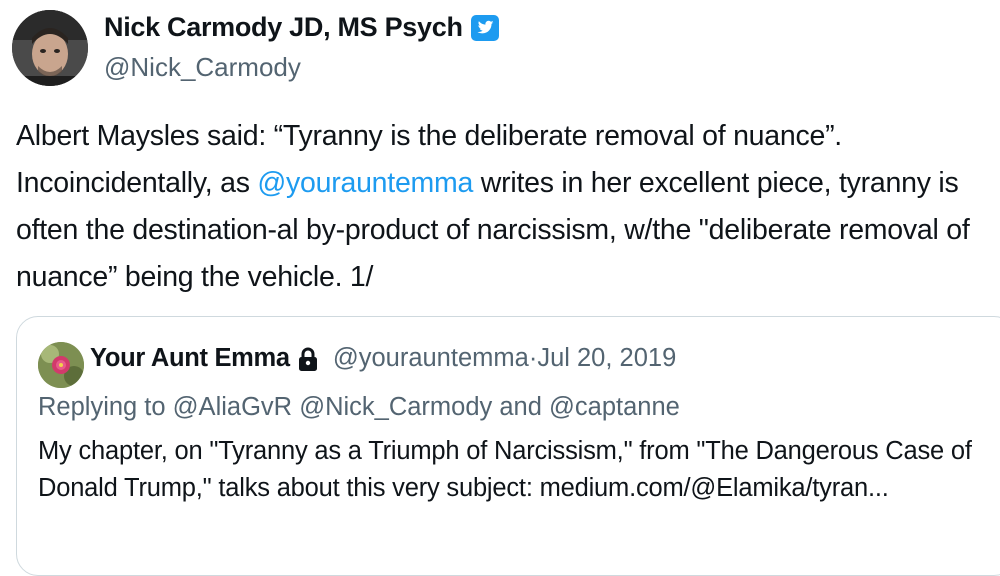  What do you see at coordinates (431, 358) in the screenshot?
I see `quoted-author-handle: @yourauntemma` at bounding box center [431, 358].